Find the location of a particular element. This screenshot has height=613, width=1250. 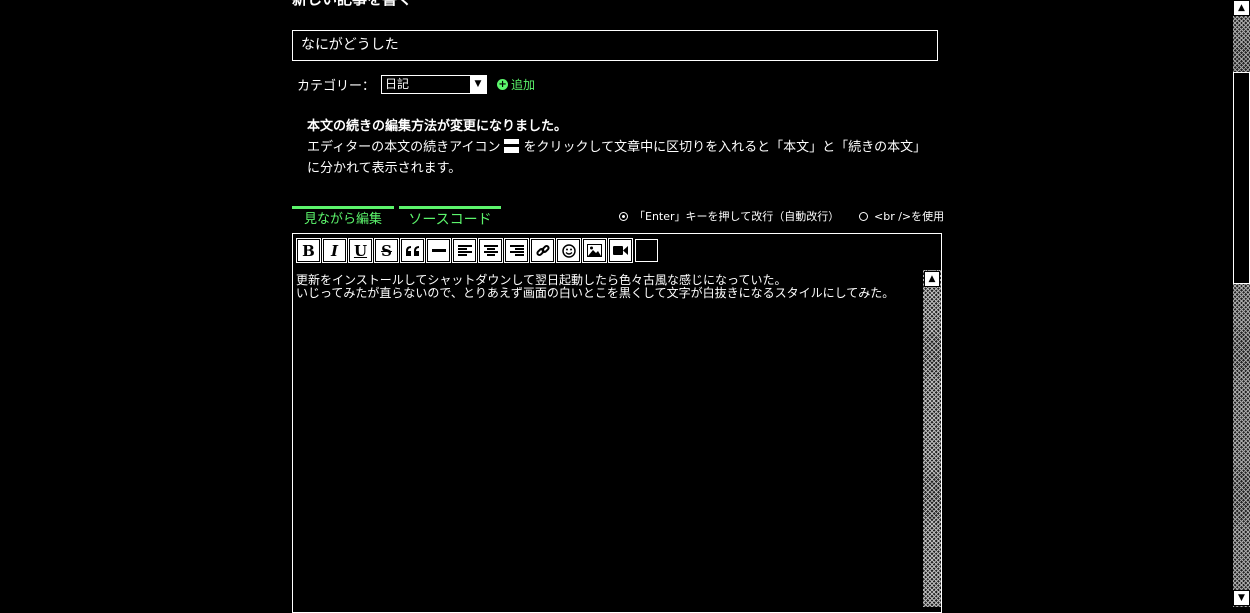

page-scrollbar-thumb is located at coordinates (1241, 178).